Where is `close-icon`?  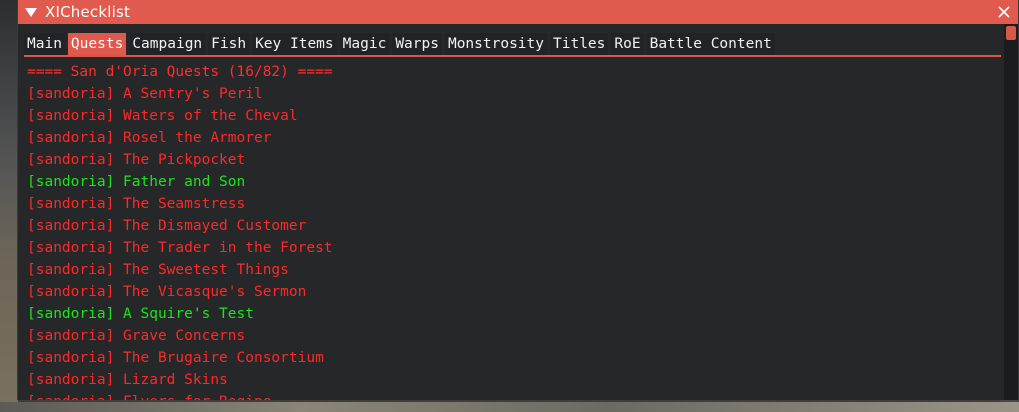
close-icon is located at coordinates (1004, 12).